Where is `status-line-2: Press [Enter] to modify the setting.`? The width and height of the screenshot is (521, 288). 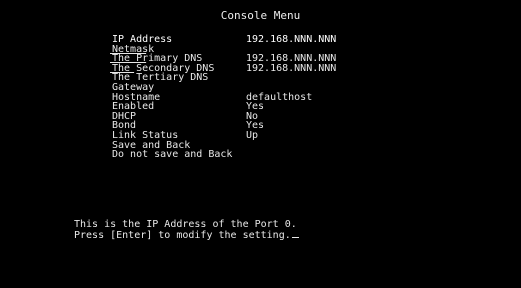
status-line-2: Press [Enter] to modify the setting. is located at coordinates (186, 235).